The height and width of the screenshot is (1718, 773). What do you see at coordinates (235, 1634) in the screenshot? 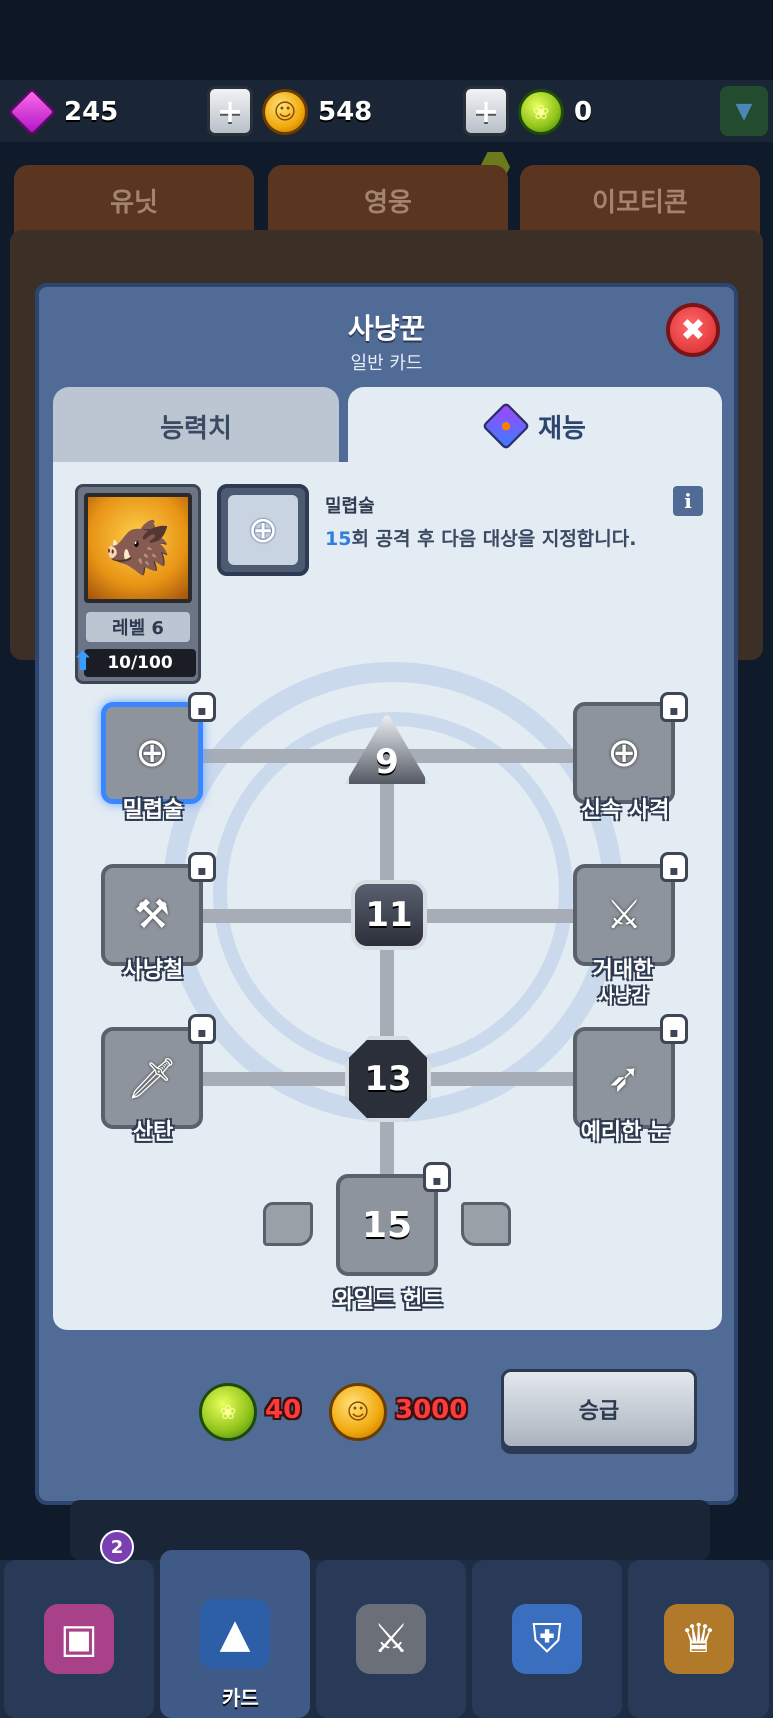
I see `cards-icon: ▲` at bounding box center [235, 1634].